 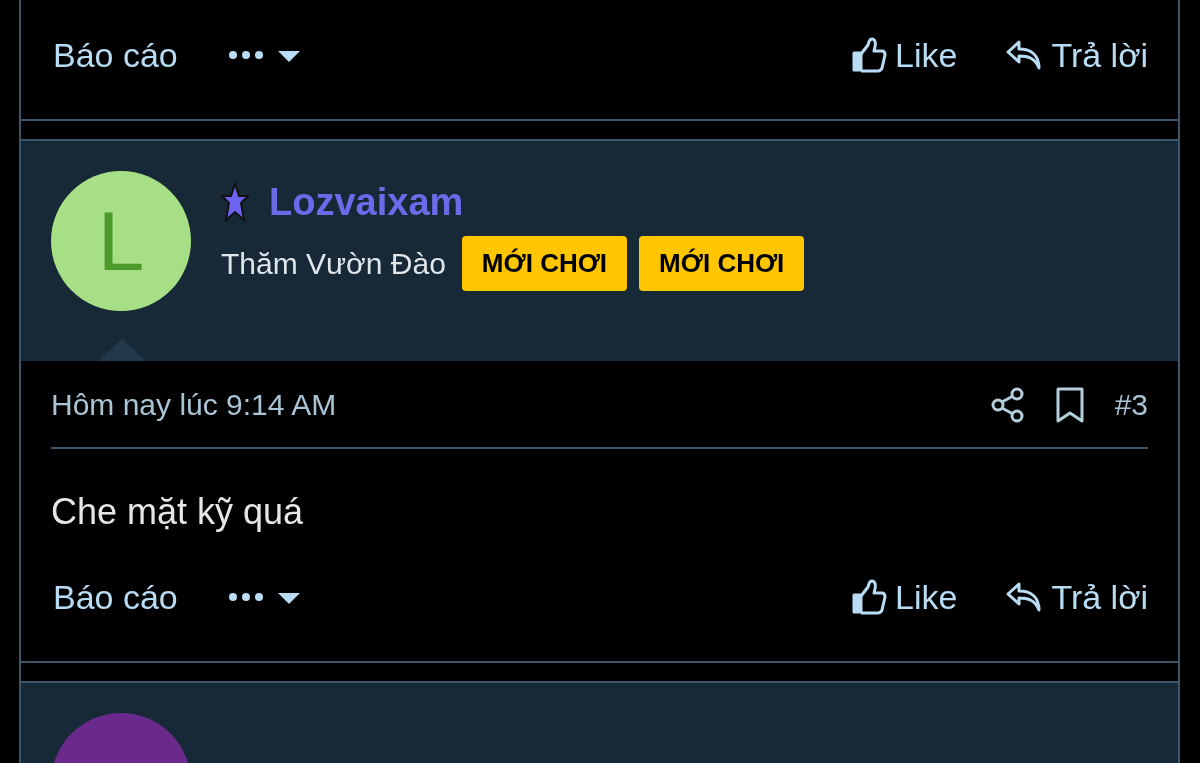 What do you see at coordinates (235, 202) in the screenshot?
I see `star-icon` at bounding box center [235, 202].